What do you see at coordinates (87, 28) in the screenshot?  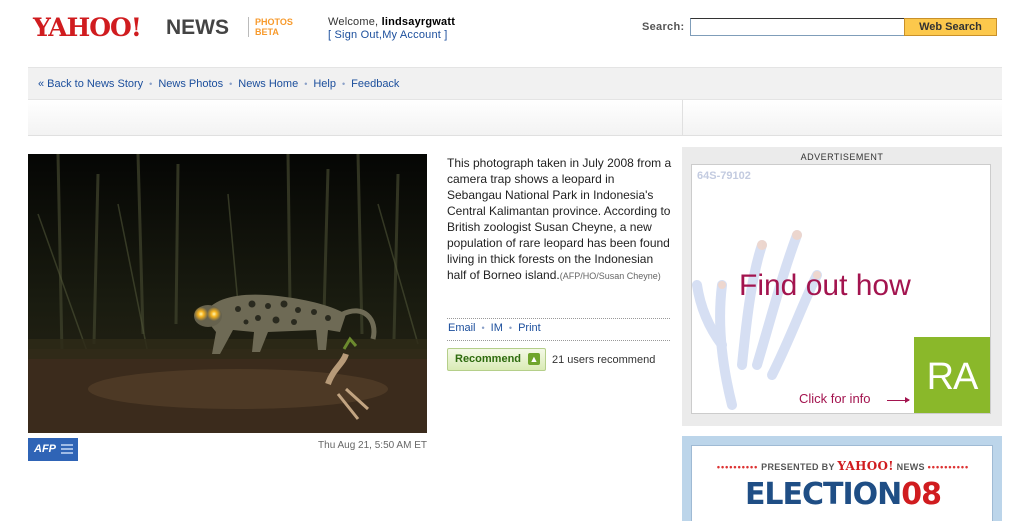 I see `yahoo-logo: YAHOO!` at bounding box center [87, 28].